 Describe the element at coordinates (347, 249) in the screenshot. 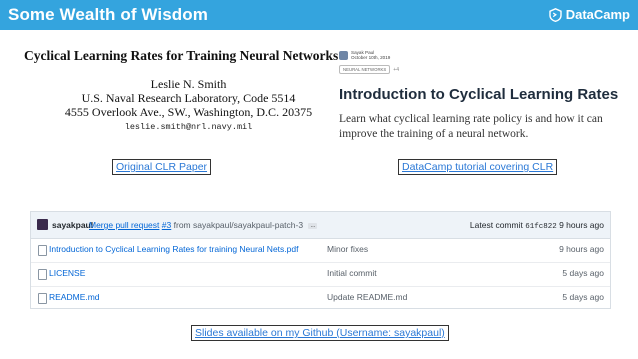

I see `file-commit-message: Minor fixes` at that location.